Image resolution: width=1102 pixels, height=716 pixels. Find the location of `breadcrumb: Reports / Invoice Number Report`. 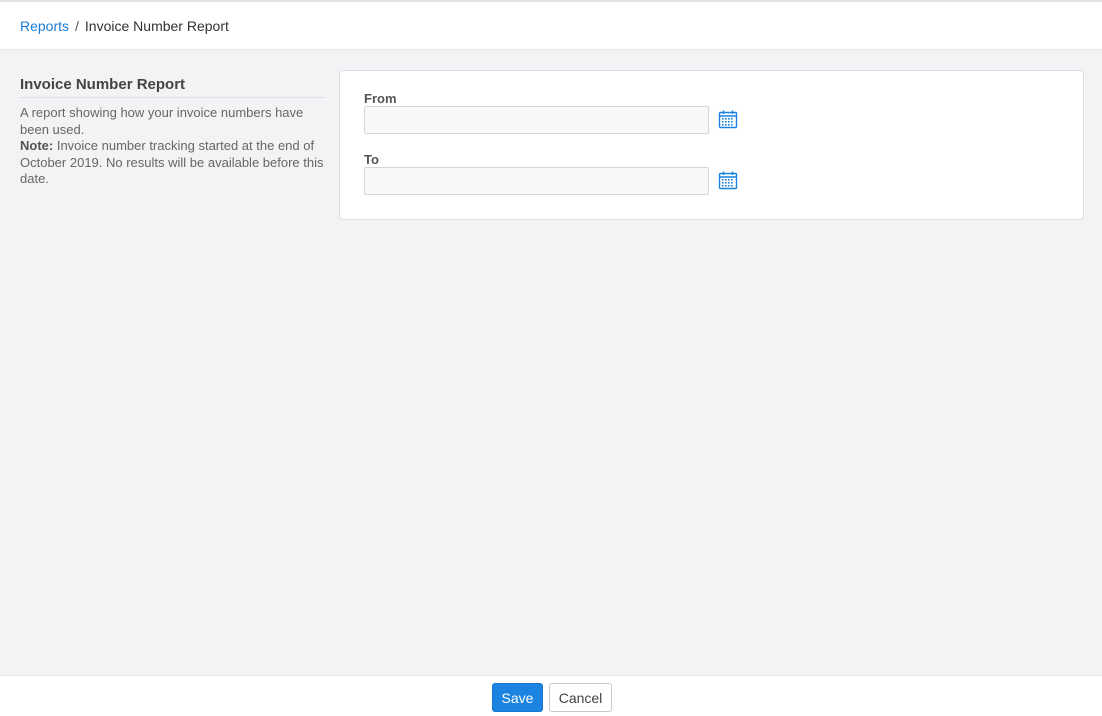

breadcrumb: Reports / Invoice Number Report is located at coordinates (124, 26).